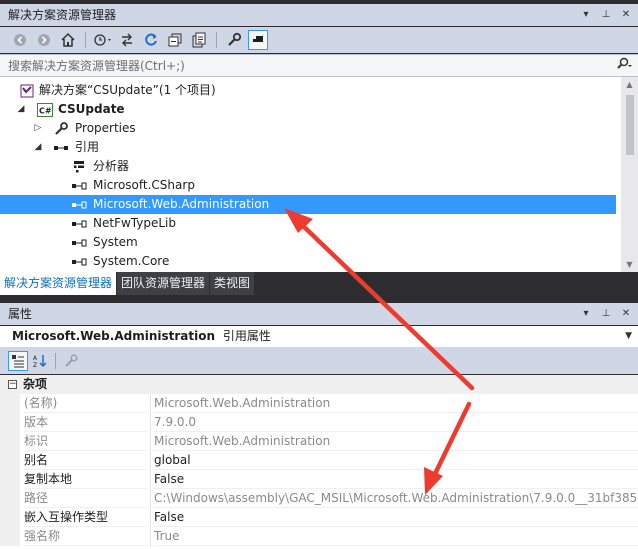  I want to click on sync-with-active-document-icon, so click(127, 40).